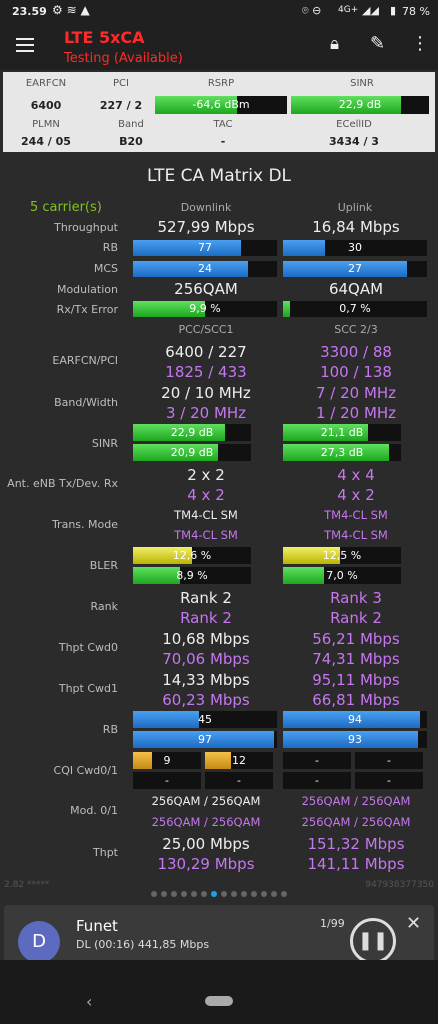  Describe the element at coordinates (205, 739) in the screenshot. I see `c1-rb-b-bar: 97` at that location.